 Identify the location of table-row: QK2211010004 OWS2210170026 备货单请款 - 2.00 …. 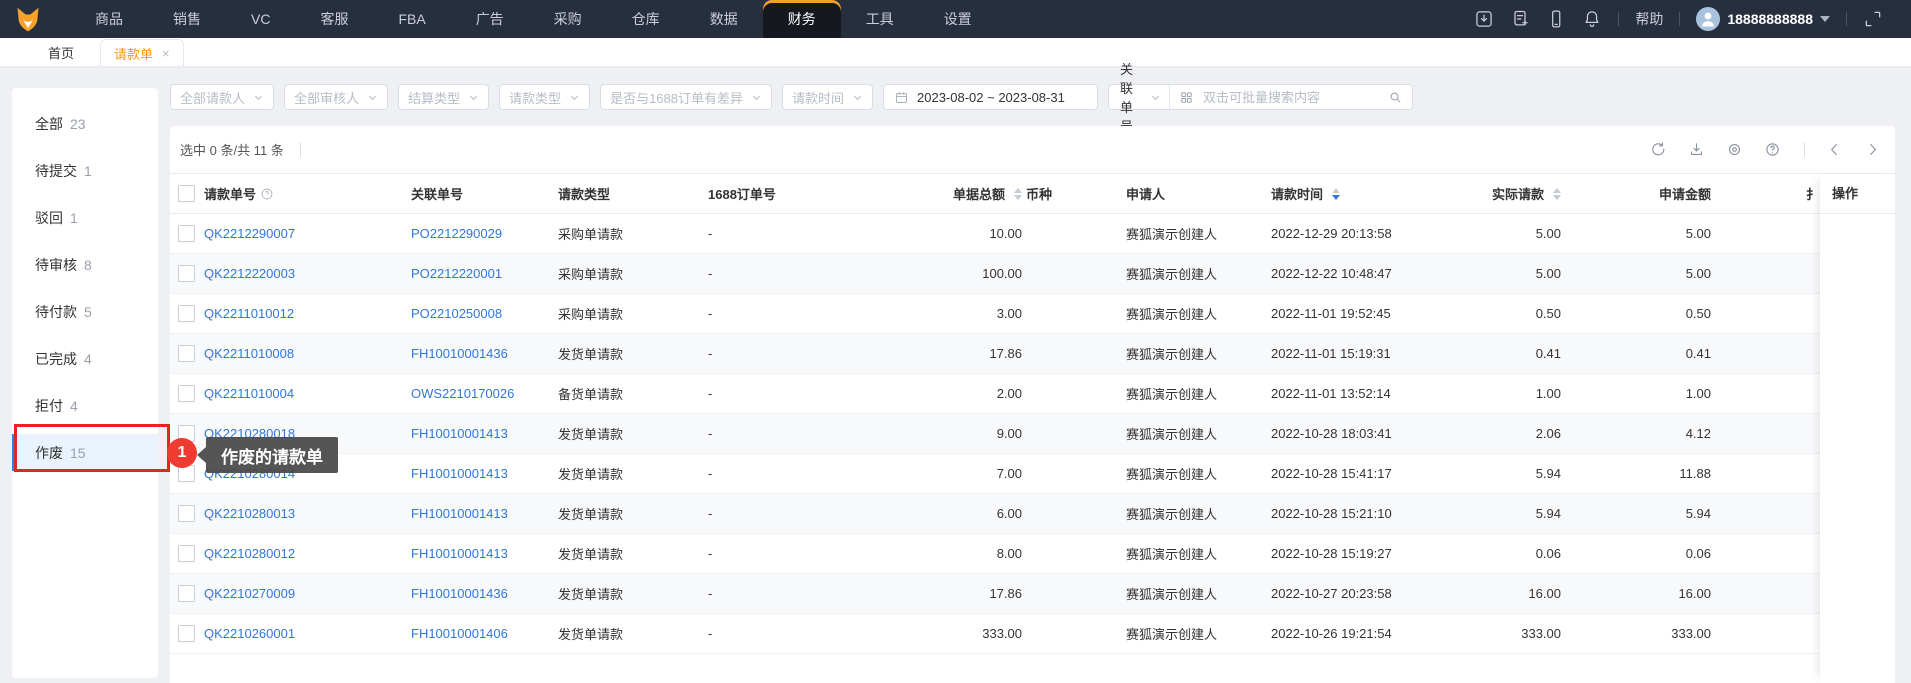
(1032, 394).